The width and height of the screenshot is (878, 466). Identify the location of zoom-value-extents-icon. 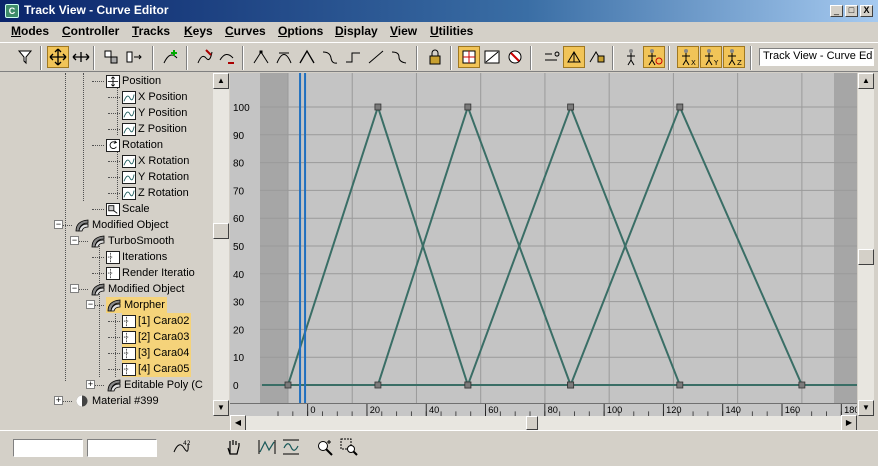
(291, 447).